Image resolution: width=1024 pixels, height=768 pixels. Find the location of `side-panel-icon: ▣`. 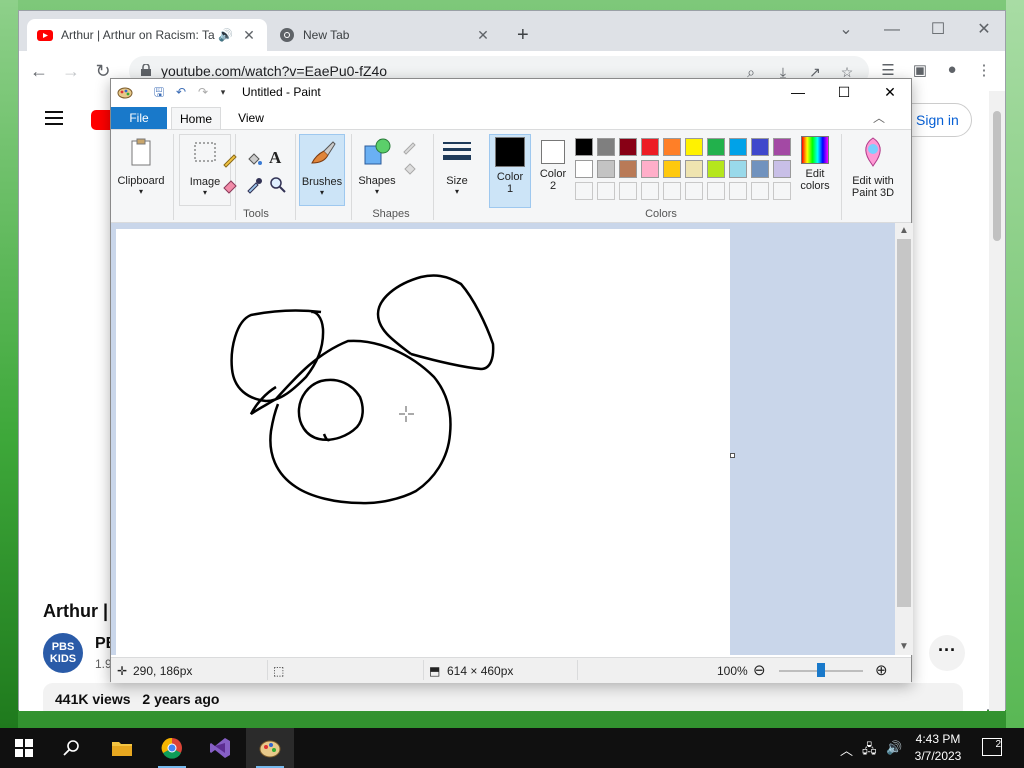

side-panel-icon: ▣ is located at coordinates (920, 70).